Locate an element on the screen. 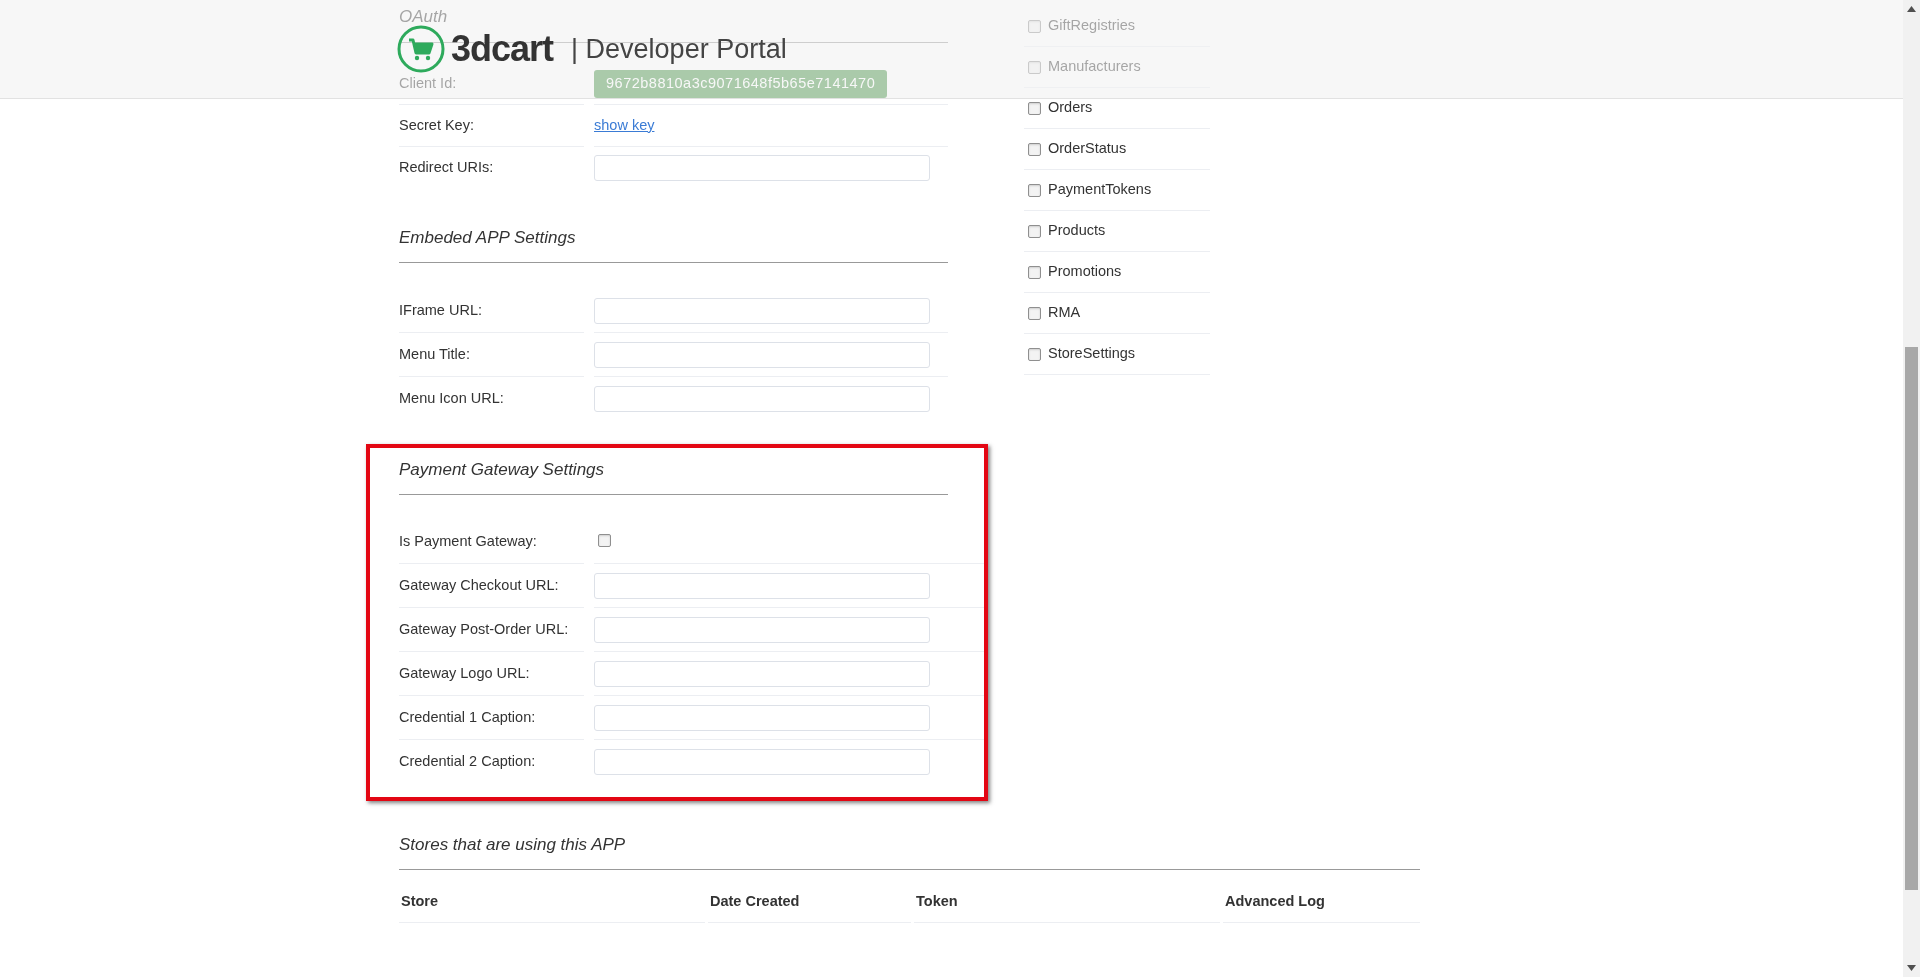  permission-label: Promotions is located at coordinates (1085, 272).